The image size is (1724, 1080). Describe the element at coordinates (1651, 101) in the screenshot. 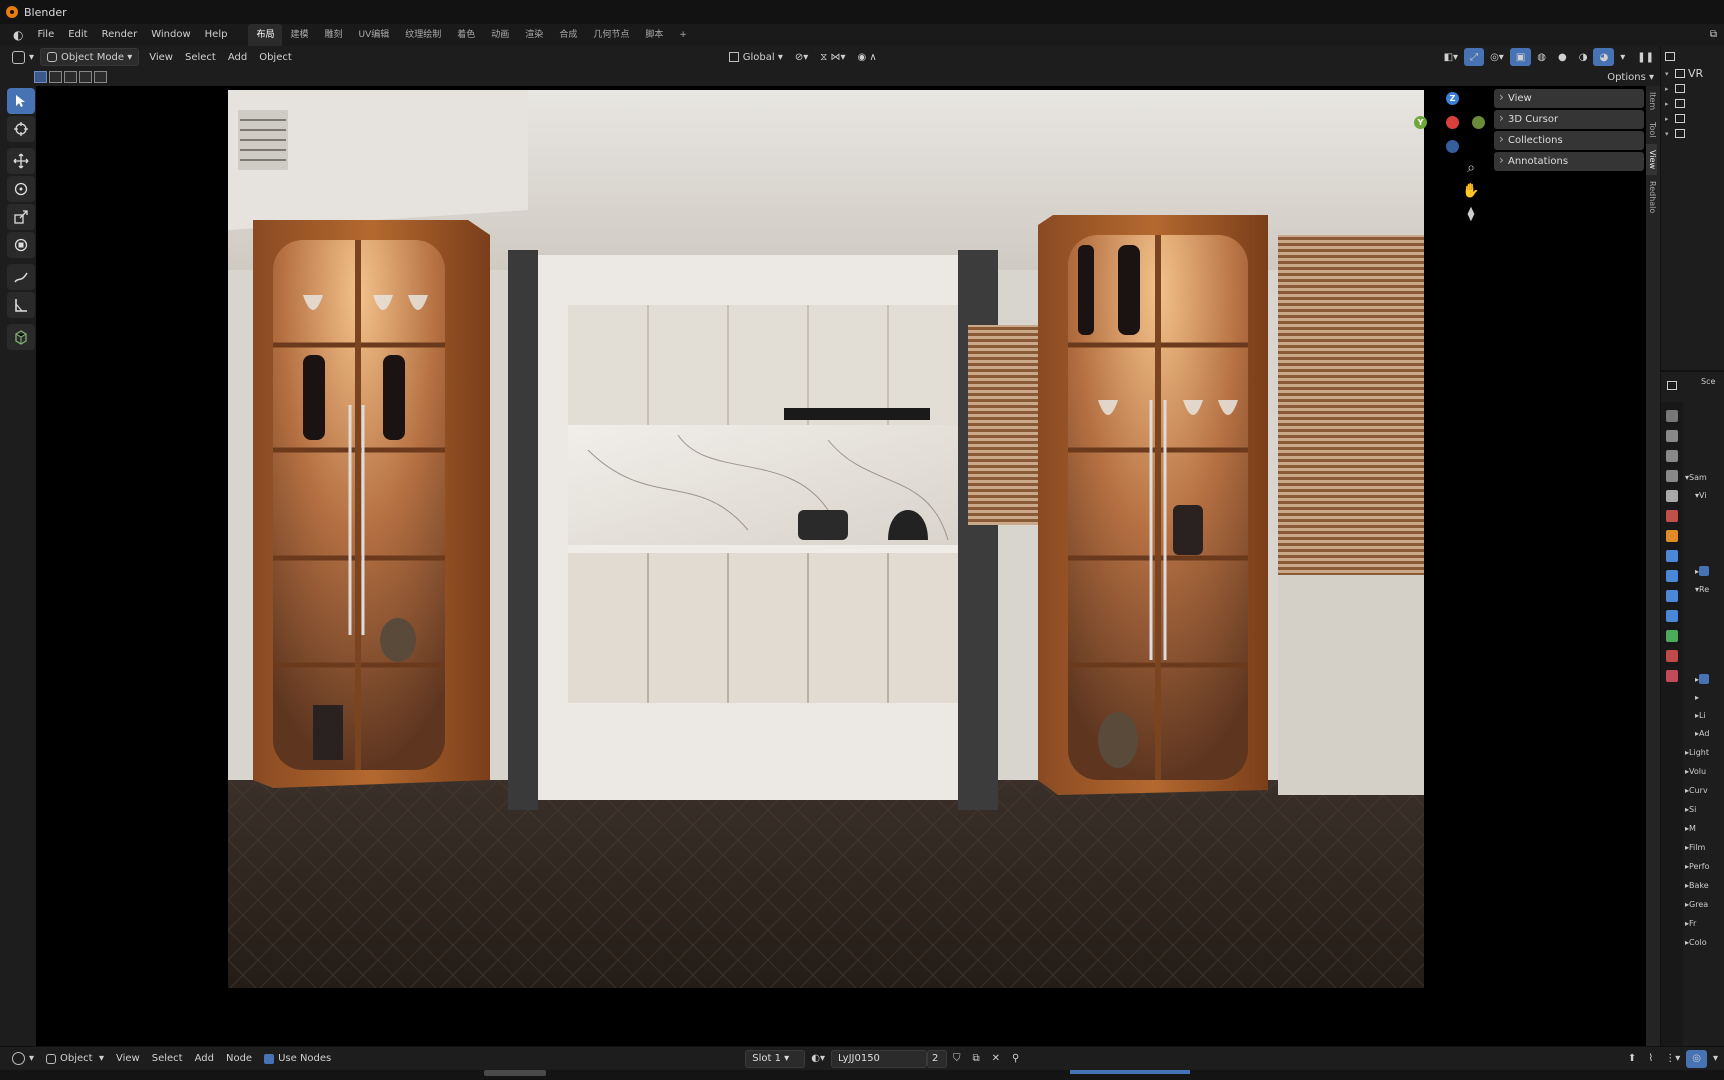

I see `tab-item: Item` at that location.